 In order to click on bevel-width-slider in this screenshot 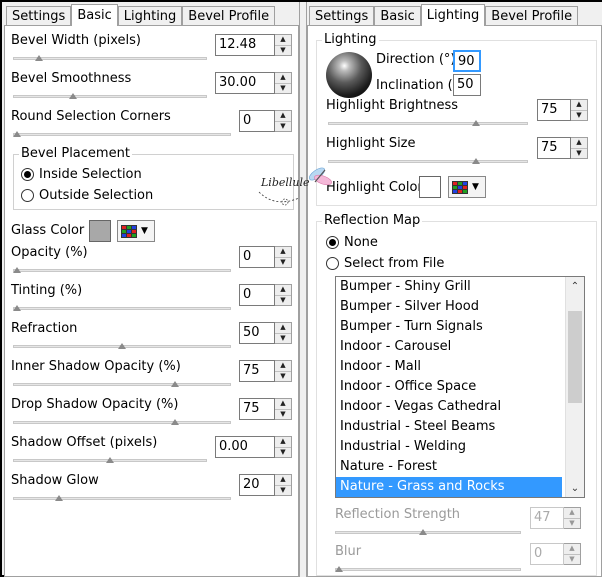, I will do `click(110, 58)`.